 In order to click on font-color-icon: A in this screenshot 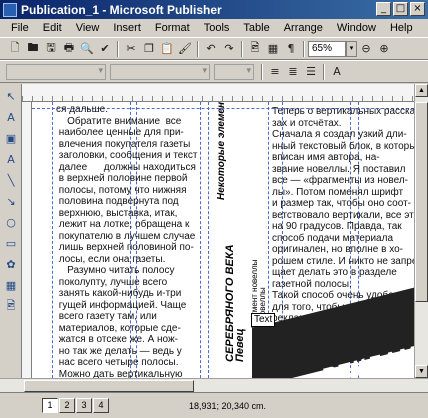, I will do `click(337, 72)`.